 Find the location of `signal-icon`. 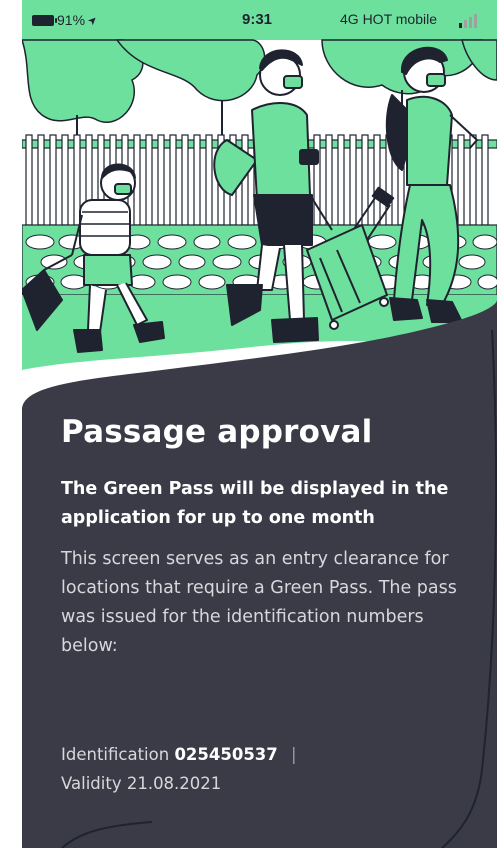

signal-icon is located at coordinates (468, 21).